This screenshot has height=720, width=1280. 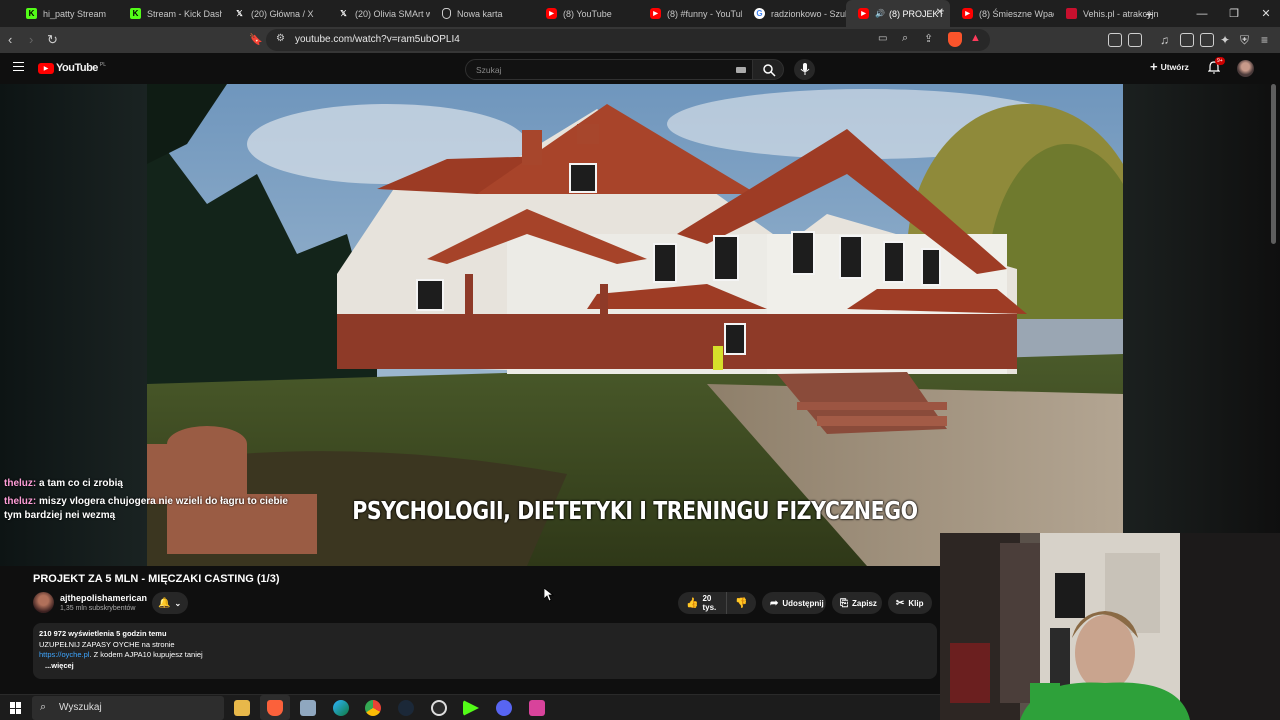 I want to click on vpn-icon: ⛨, so click(x=1244, y=40).